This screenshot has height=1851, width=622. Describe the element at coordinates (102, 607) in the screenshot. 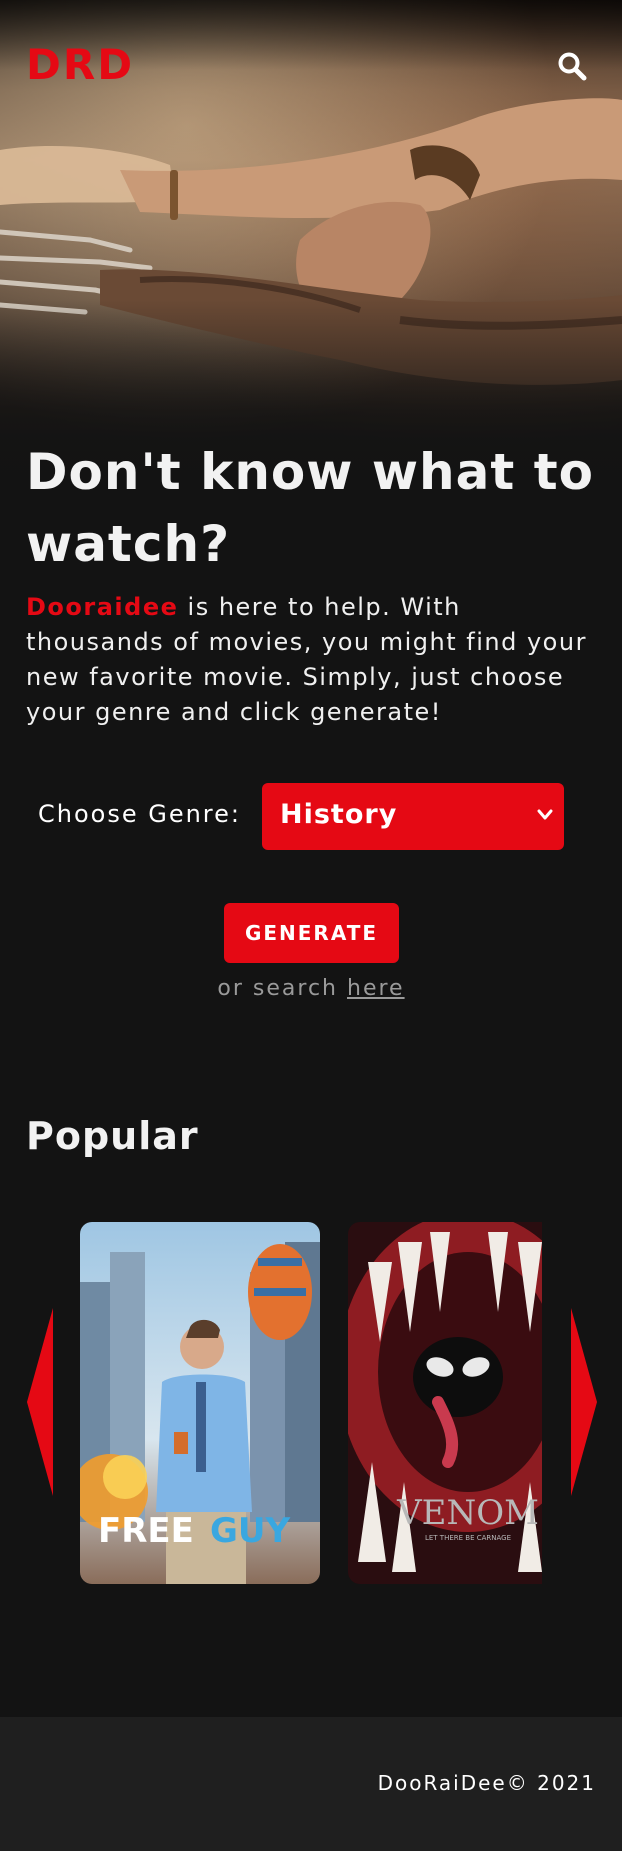

I see `brand-name: Dooraidee` at that location.